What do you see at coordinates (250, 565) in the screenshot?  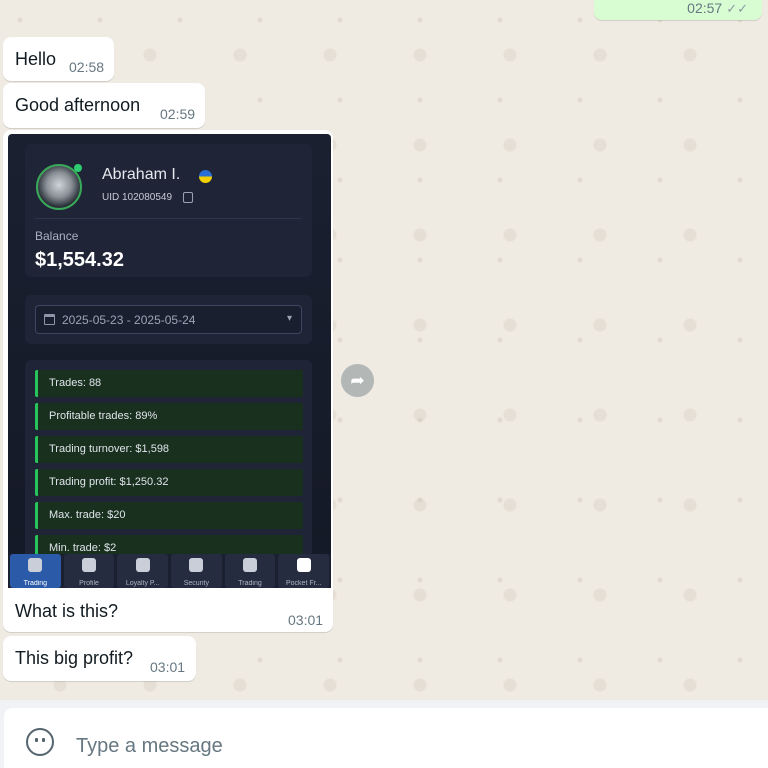 I see `list-icon` at bounding box center [250, 565].